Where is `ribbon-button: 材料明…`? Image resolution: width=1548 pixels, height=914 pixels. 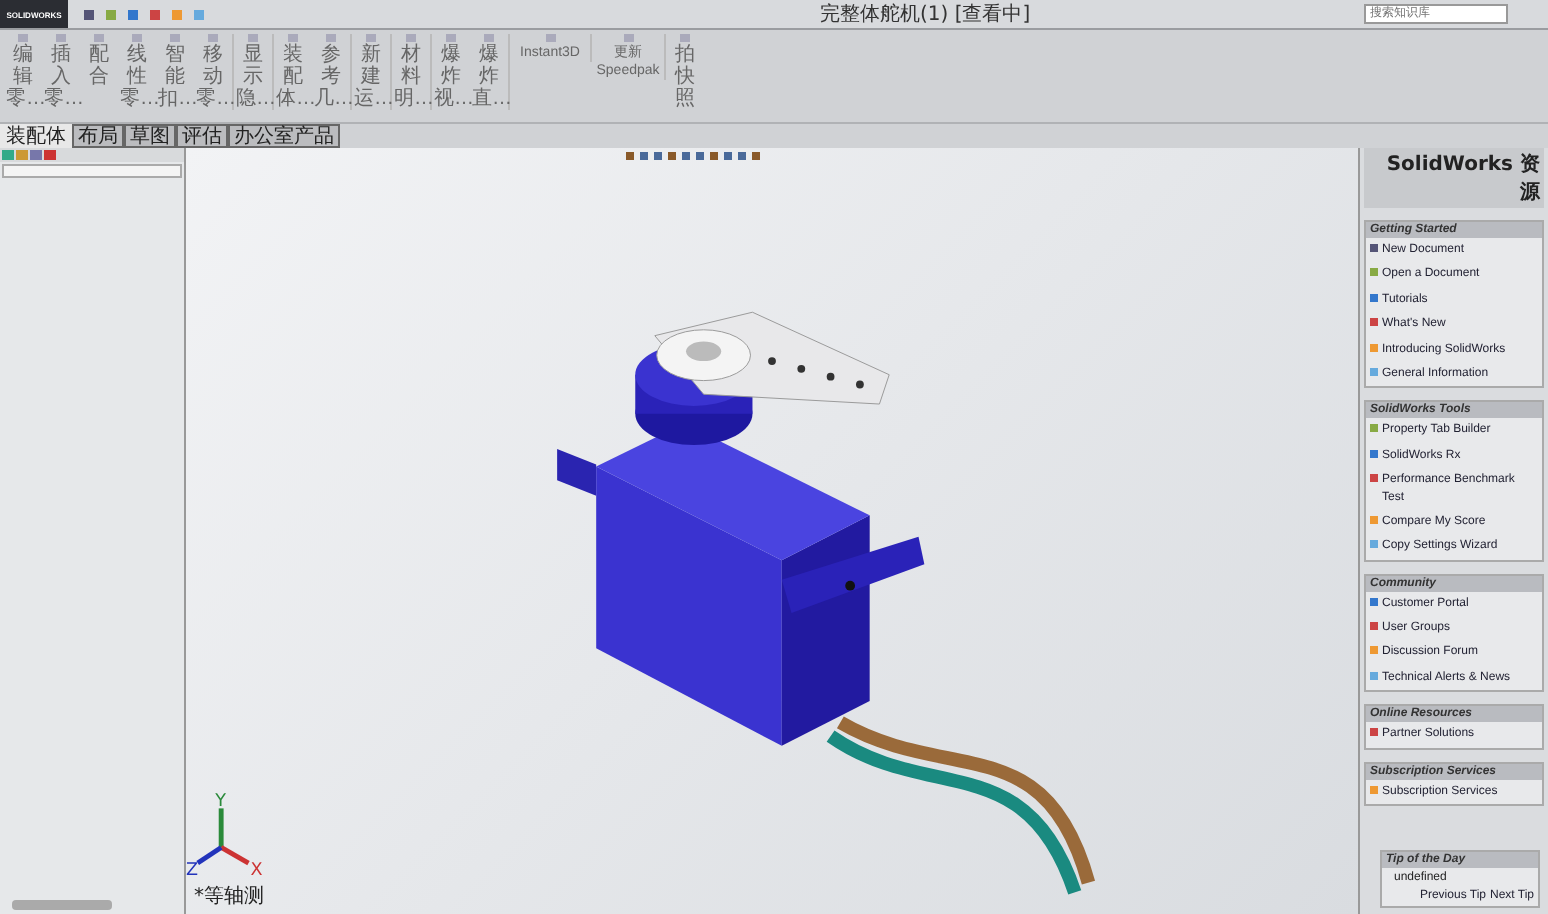 ribbon-button: 材料明… is located at coordinates (412, 72).